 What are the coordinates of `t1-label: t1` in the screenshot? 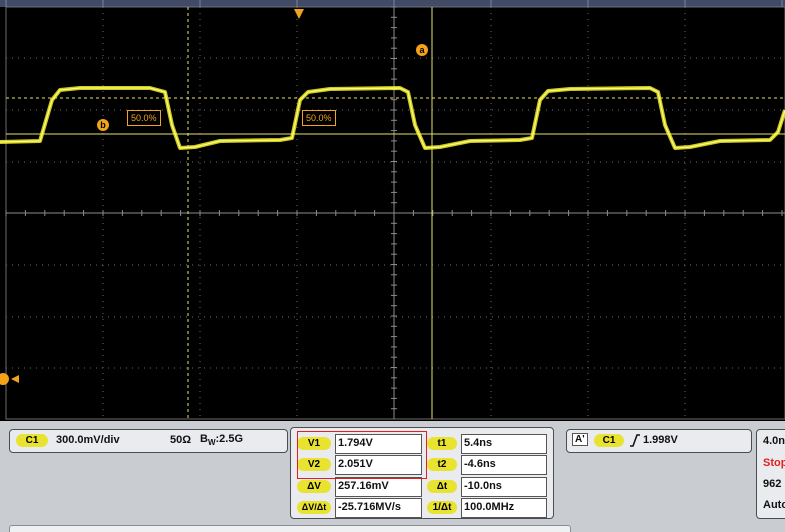 It's located at (442, 443).